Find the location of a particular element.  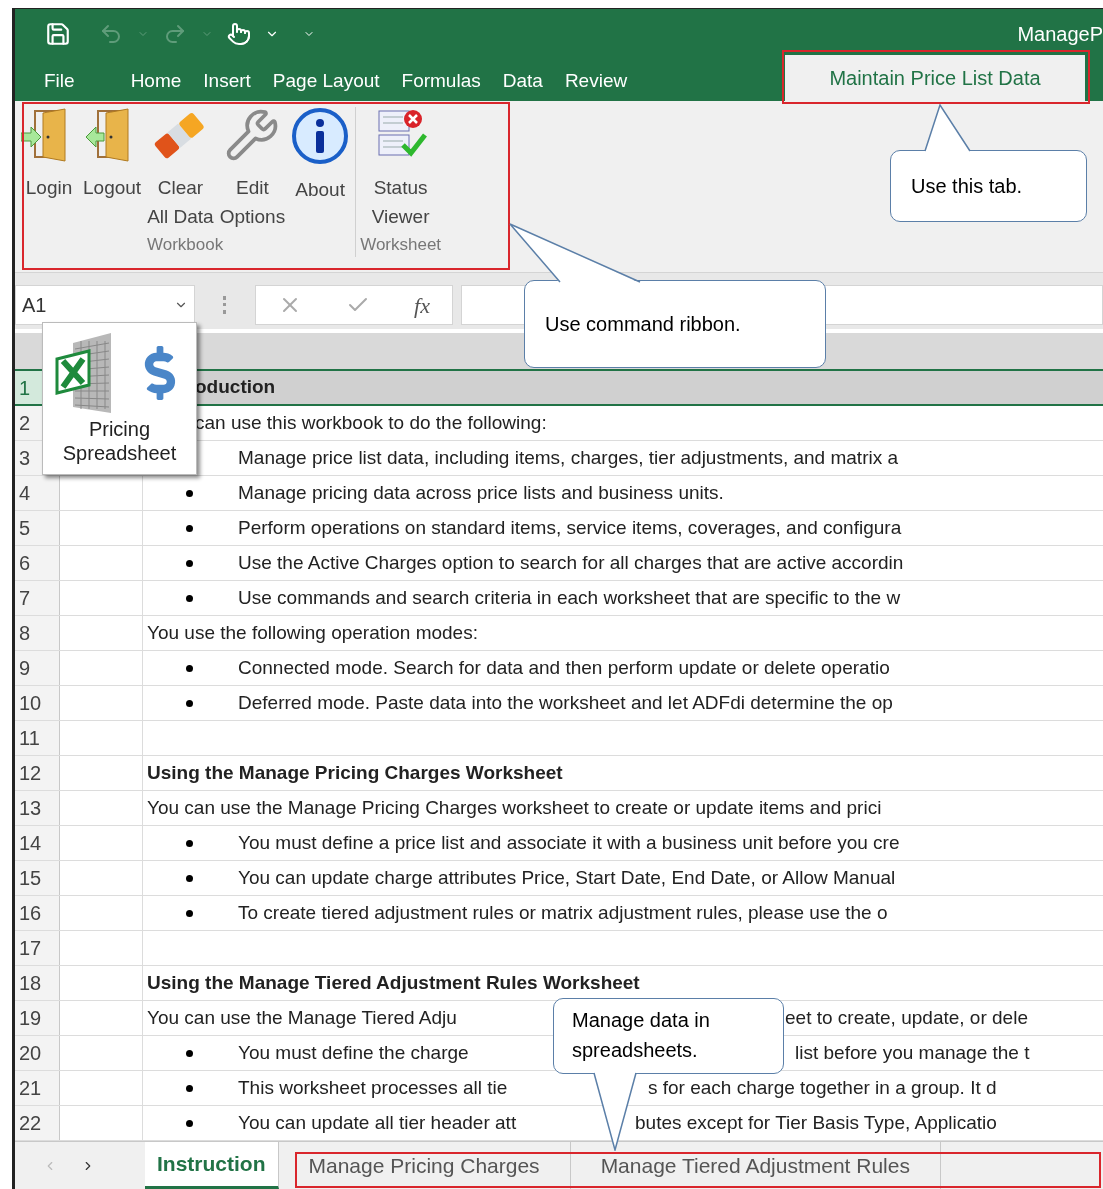

cell-text: Manage pricing data across price lists and business units. is located at coordinates (481, 492).